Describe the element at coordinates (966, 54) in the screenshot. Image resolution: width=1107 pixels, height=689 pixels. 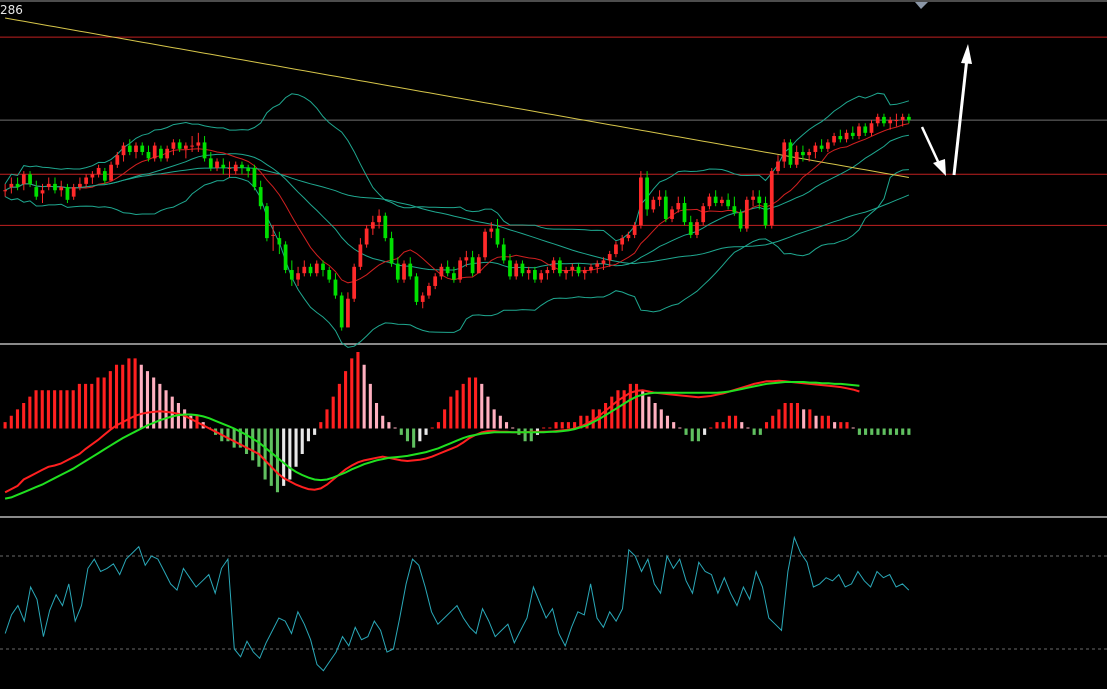
I see `arrow-up-head` at that location.